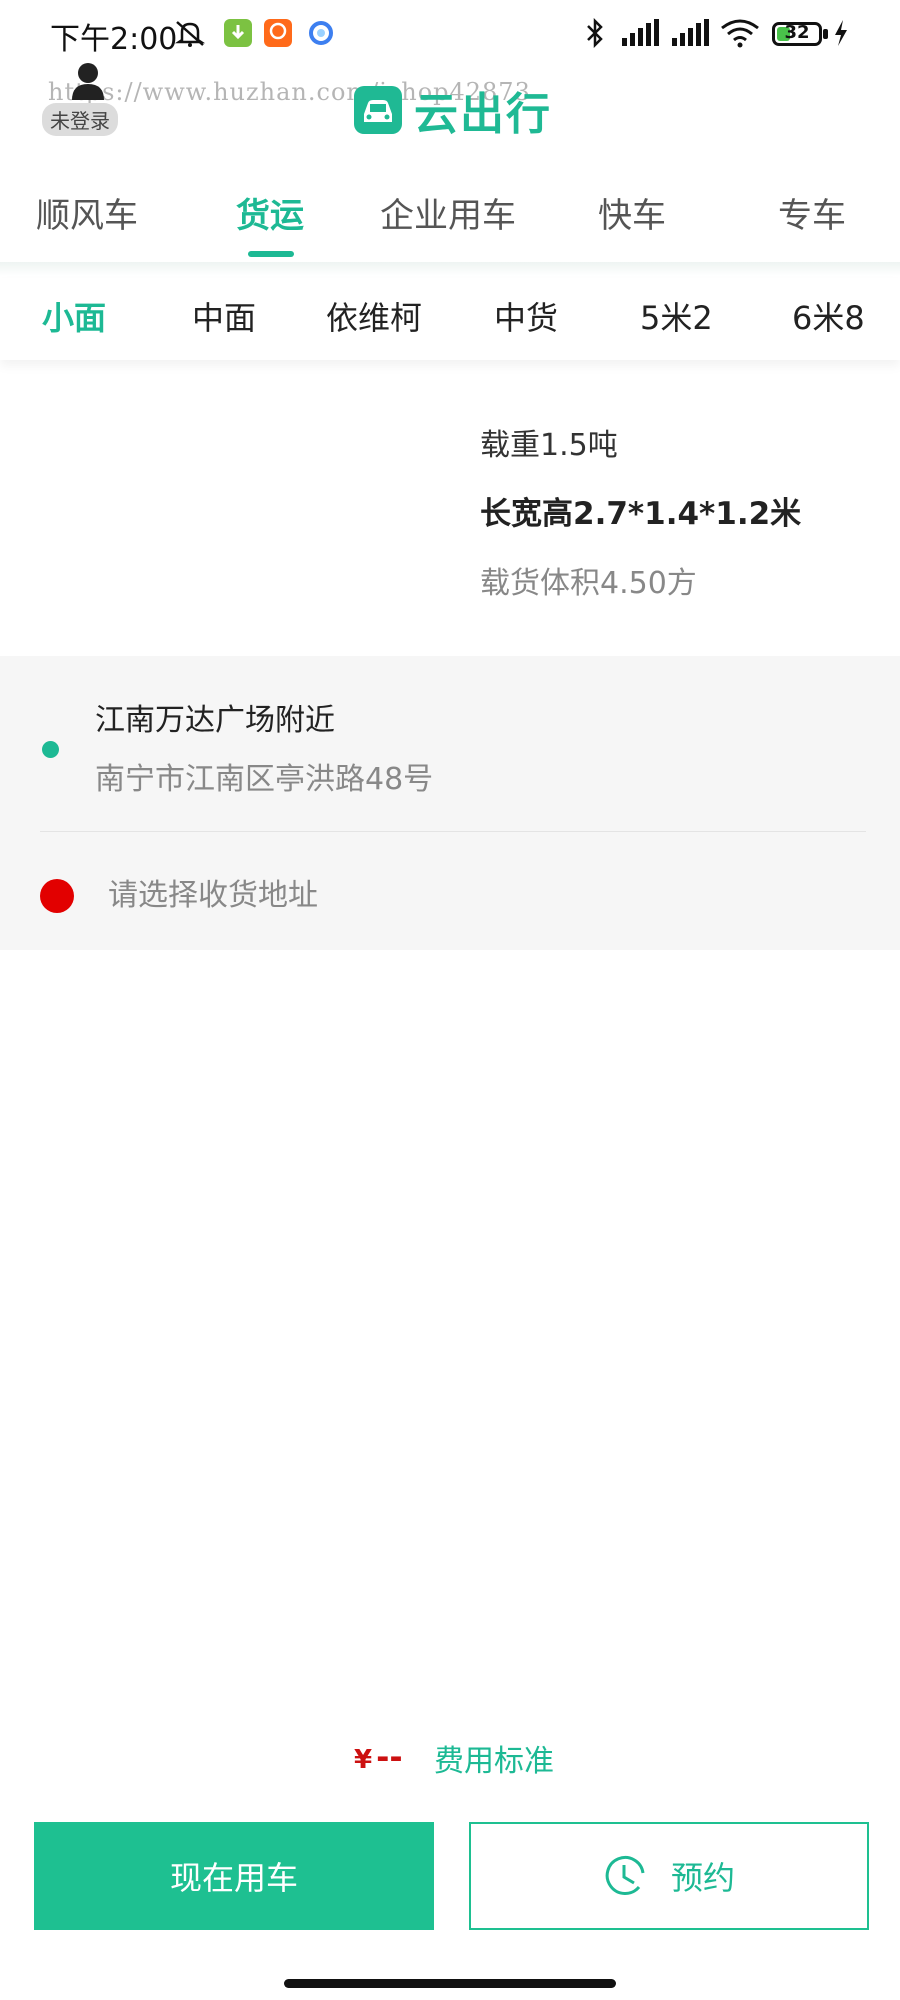 The width and height of the screenshot is (900, 2000). I want to click on tab-premium: 专车, so click(812, 212).